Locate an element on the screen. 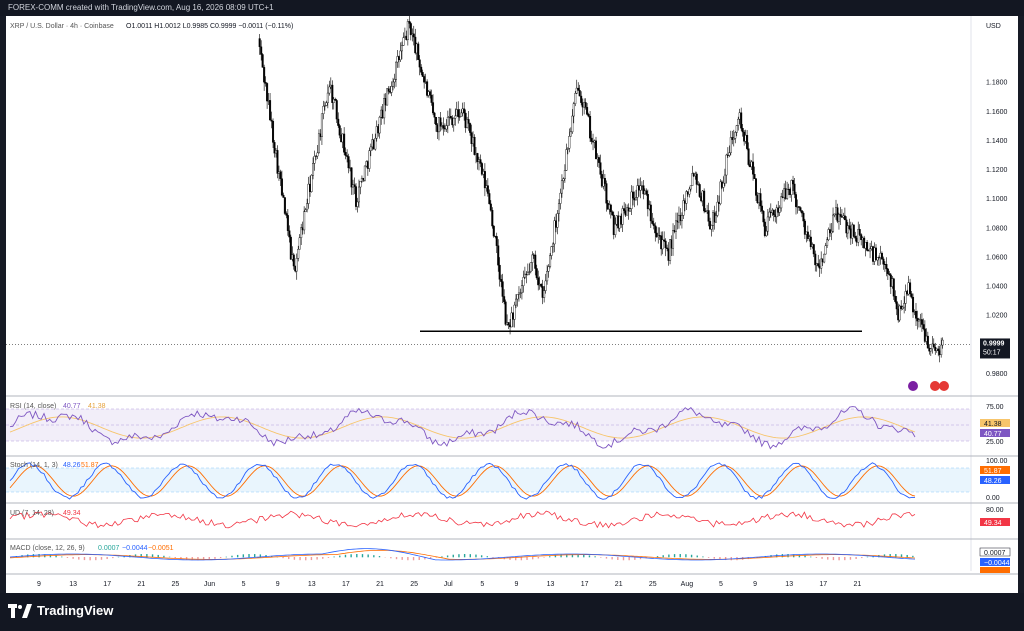 This screenshot has height=631, width=1024. tradingview-logo: TradingView is located at coordinates (60, 610).